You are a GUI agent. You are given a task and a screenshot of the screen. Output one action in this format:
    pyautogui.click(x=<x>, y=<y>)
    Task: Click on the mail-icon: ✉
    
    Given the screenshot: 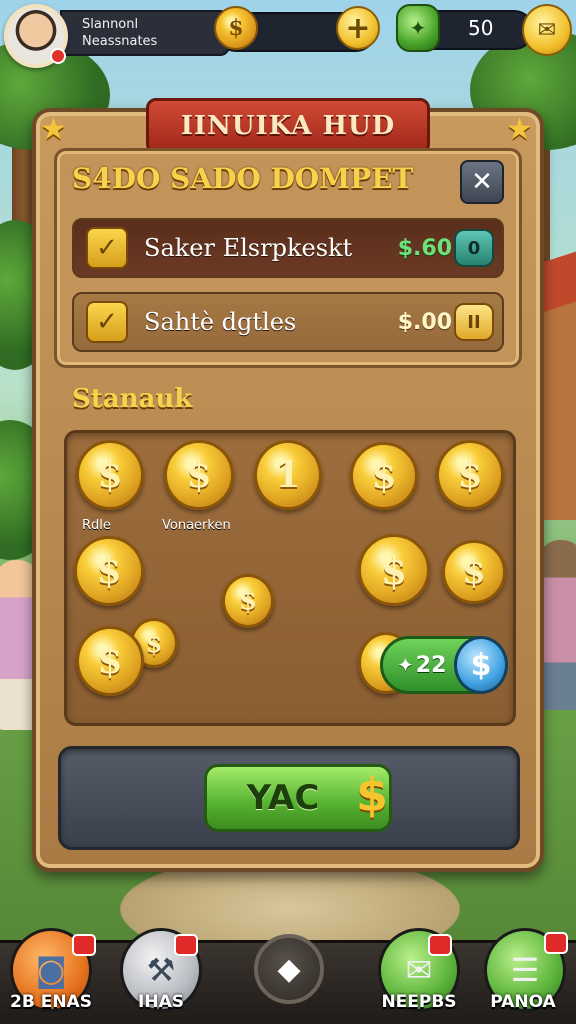 What is the action you would take?
    pyautogui.click(x=419, y=970)
    